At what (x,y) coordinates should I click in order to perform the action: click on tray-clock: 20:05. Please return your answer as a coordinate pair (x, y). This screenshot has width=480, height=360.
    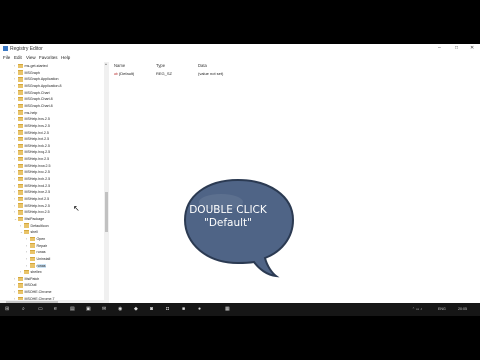
    Looking at the image, I should click on (462, 309).